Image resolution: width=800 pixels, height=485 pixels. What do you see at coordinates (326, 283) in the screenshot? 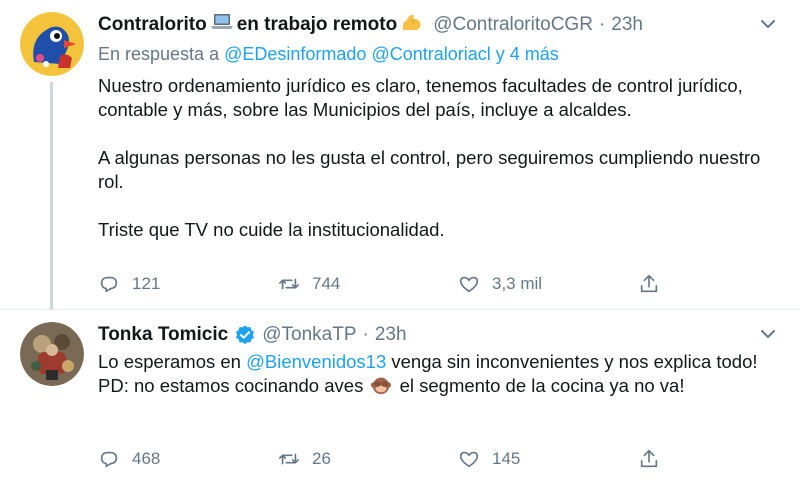
I see `retweet-count: 744` at bounding box center [326, 283].